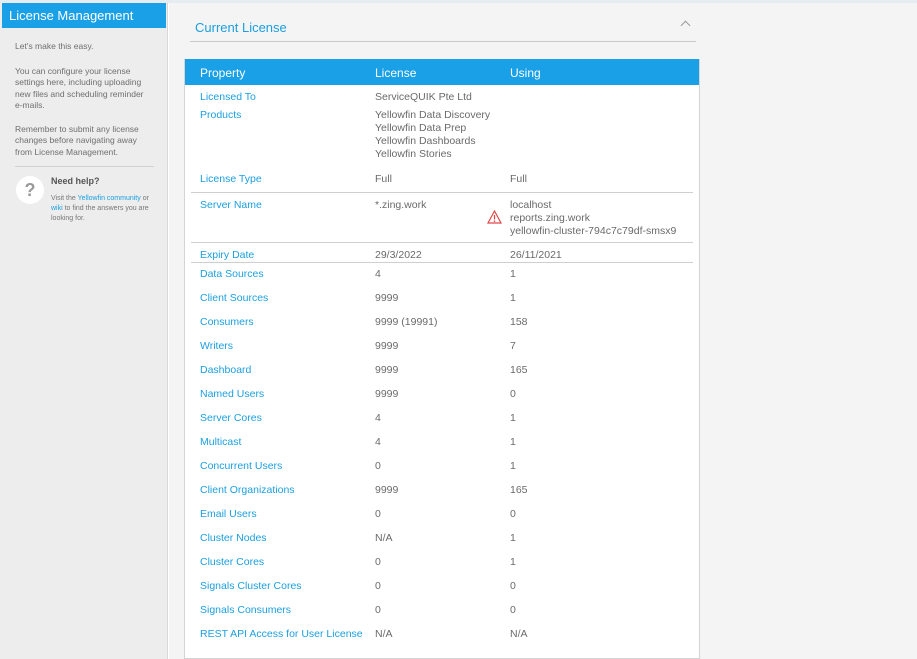 The height and width of the screenshot is (659, 917). Describe the element at coordinates (232, 394) in the screenshot. I see `property-label: Named Users` at that location.